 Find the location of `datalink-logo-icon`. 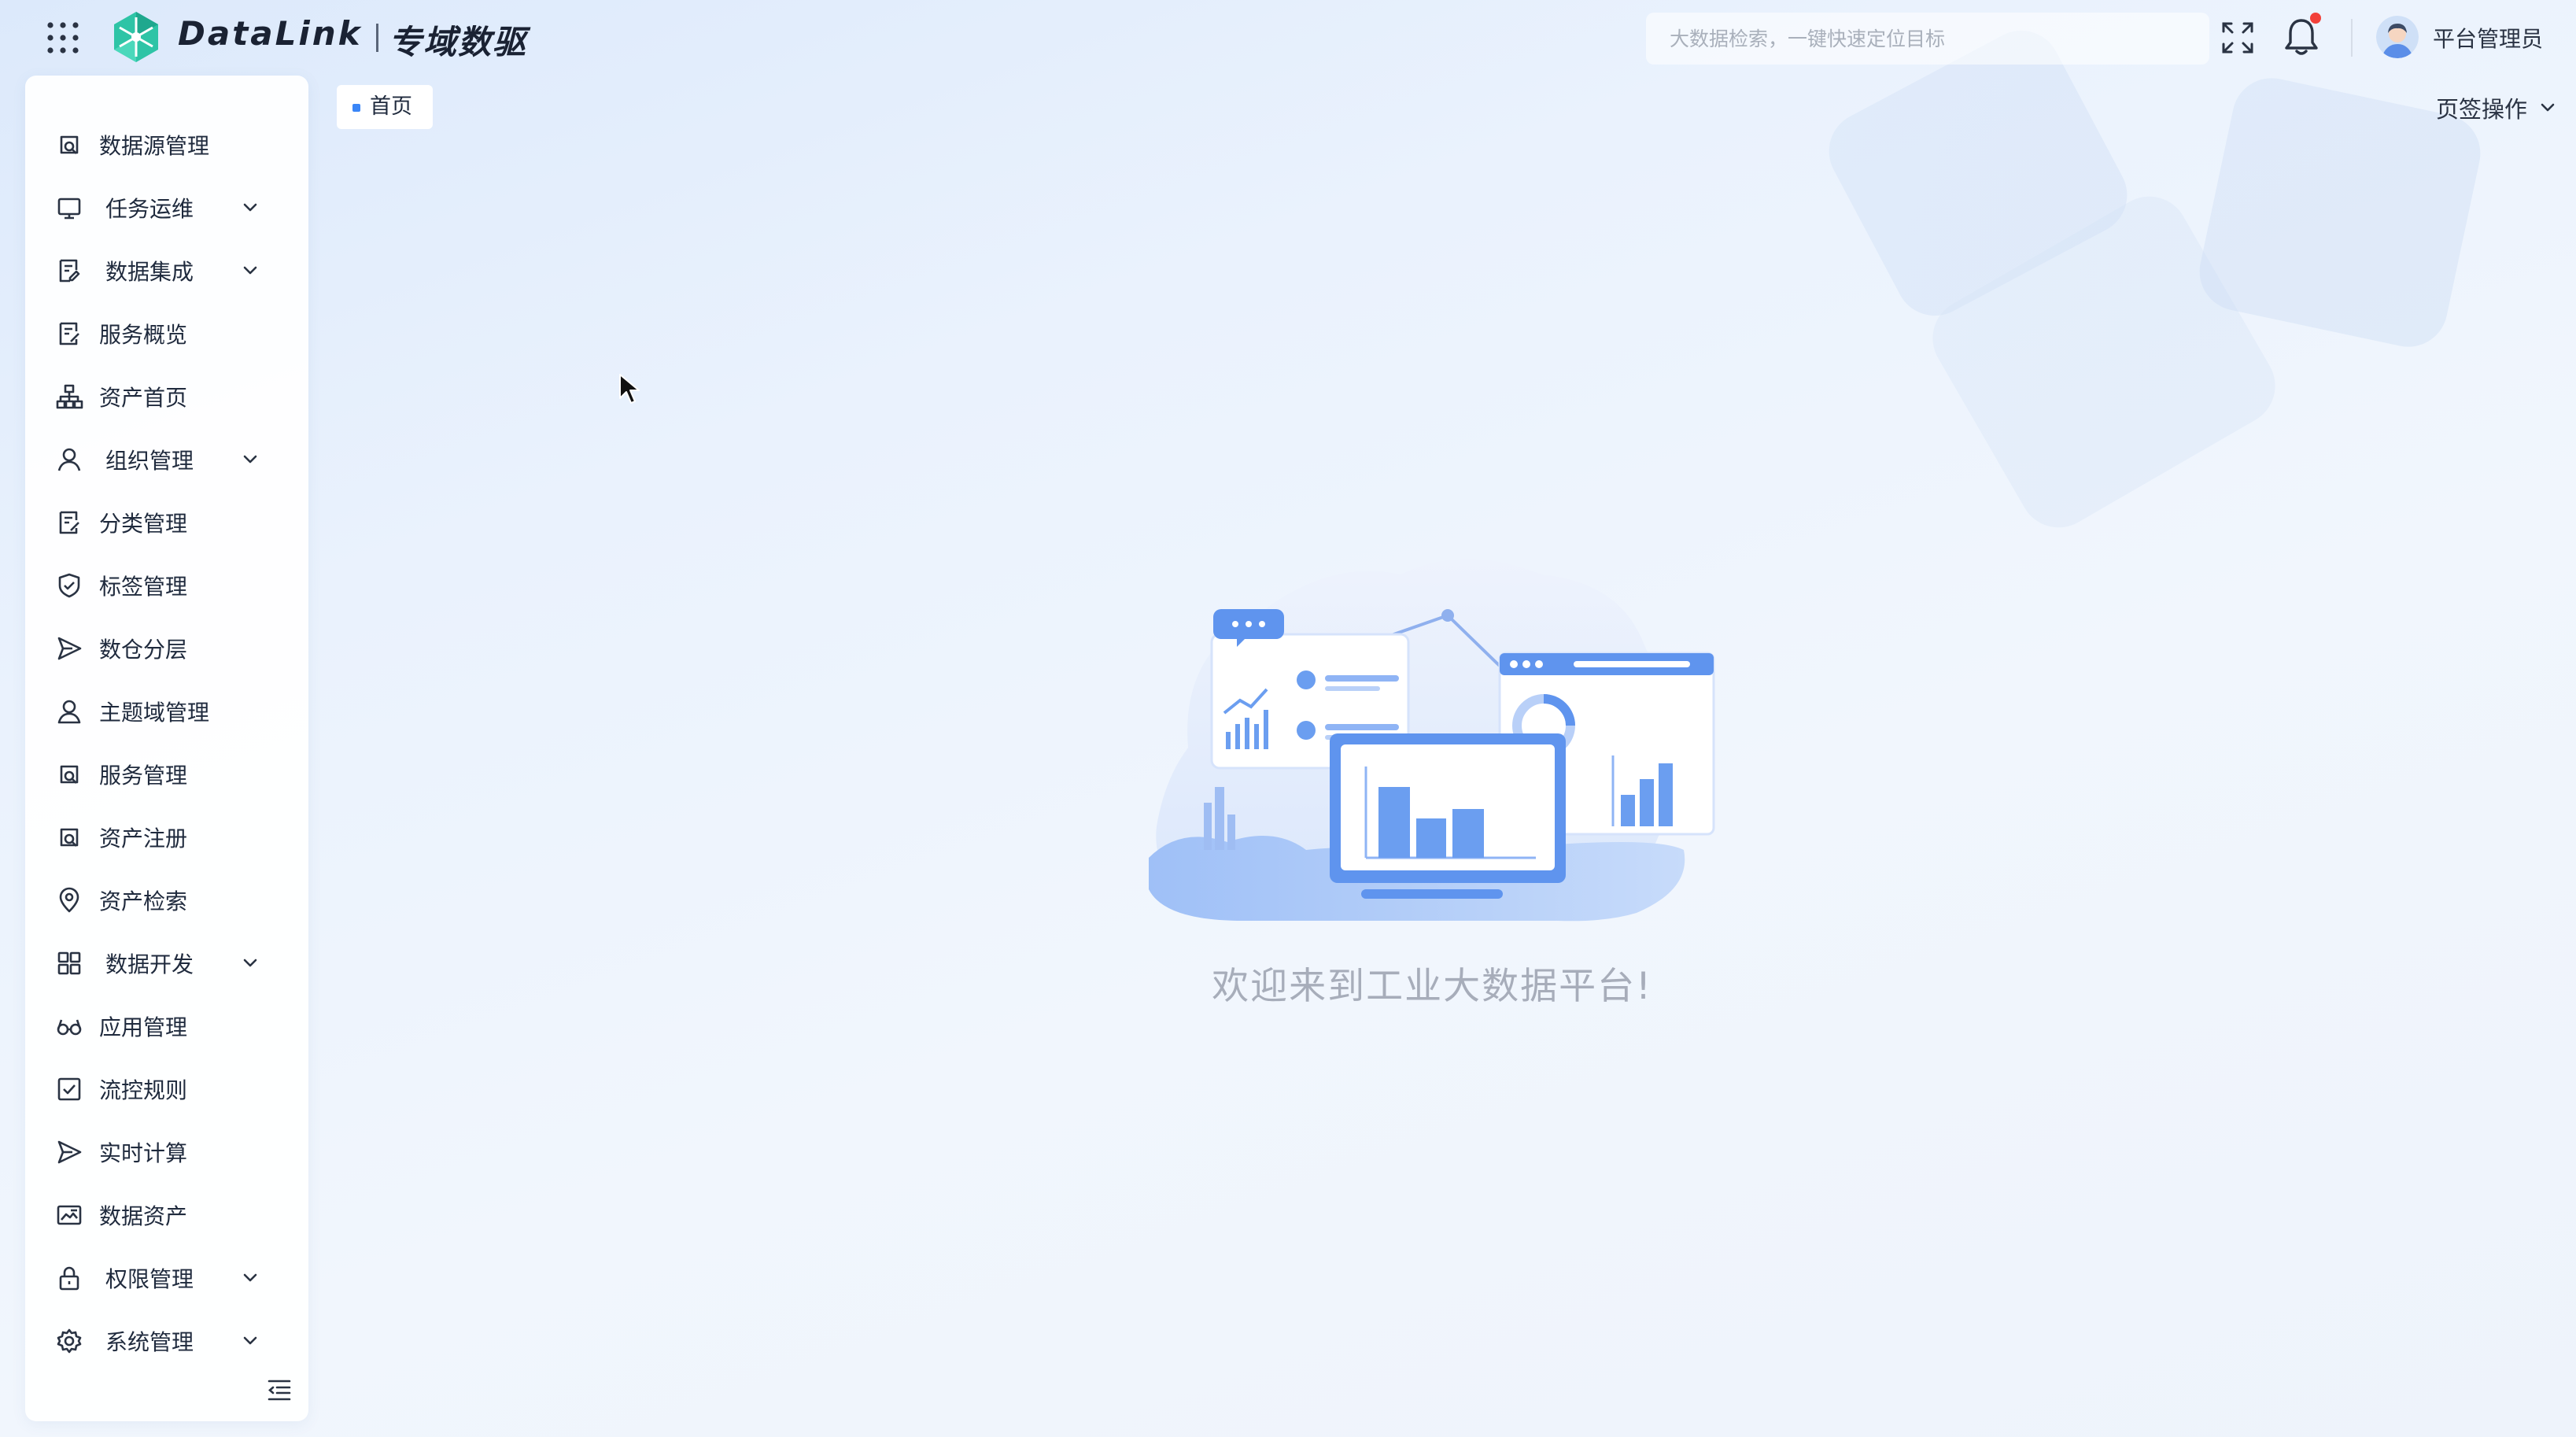

datalink-logo-icon is located at coordinates (136, 37).